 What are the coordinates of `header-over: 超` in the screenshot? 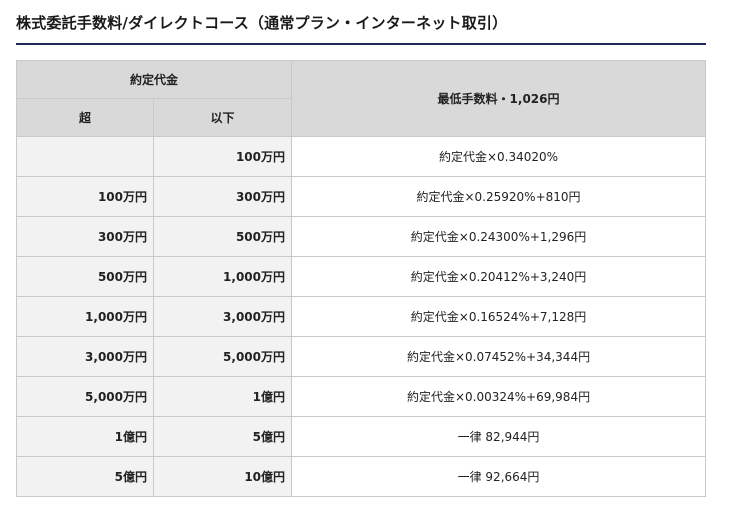 It's located at (85, 117).